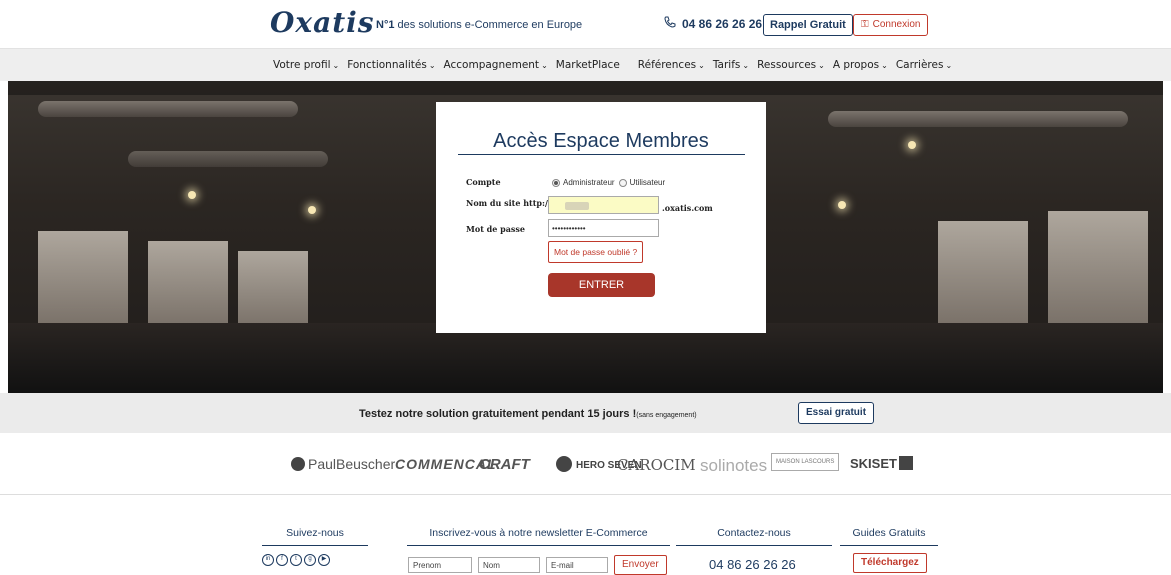 This screenshot has width=1171, height=575. Describe the element at coordinates (860, 65) in the screenshot. I see `nav-item-7: A propos ⌄` at that location.